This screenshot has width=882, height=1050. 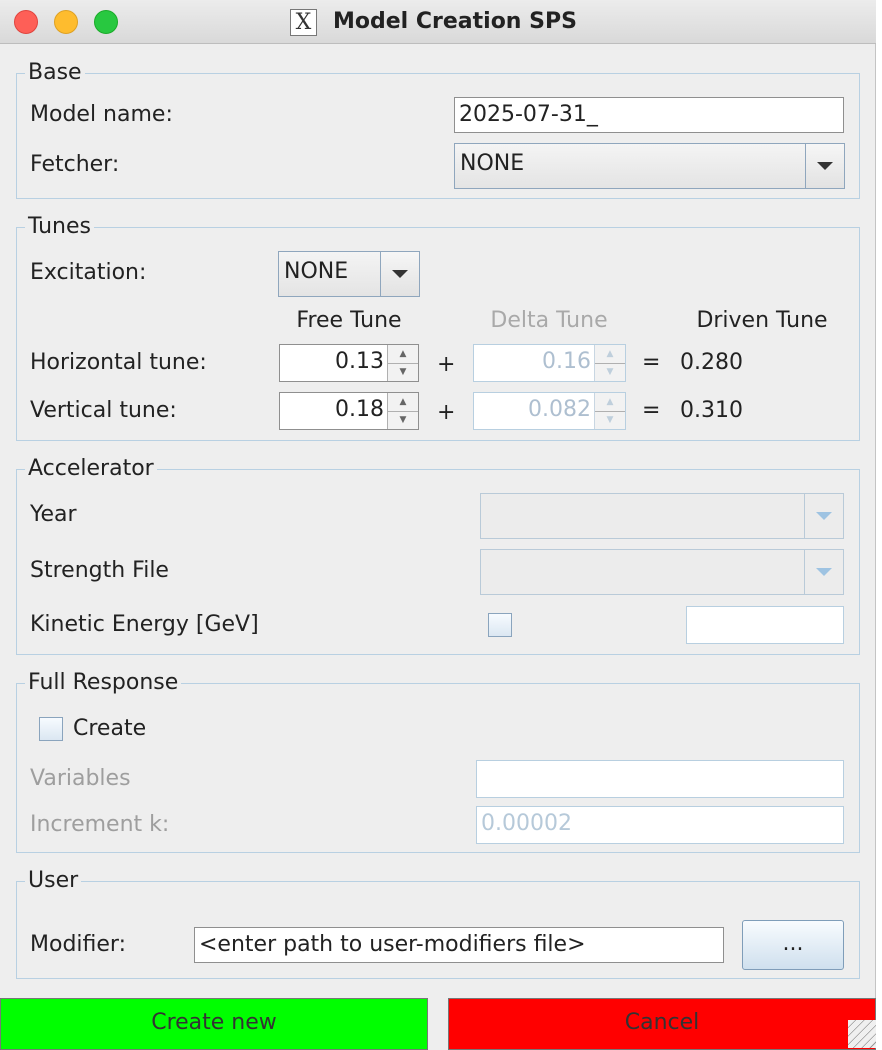 What do you see at coordinates (103, 683) in the screenshot?
I see `full-response-legend: Full Response` at bounding box center [103, 683].